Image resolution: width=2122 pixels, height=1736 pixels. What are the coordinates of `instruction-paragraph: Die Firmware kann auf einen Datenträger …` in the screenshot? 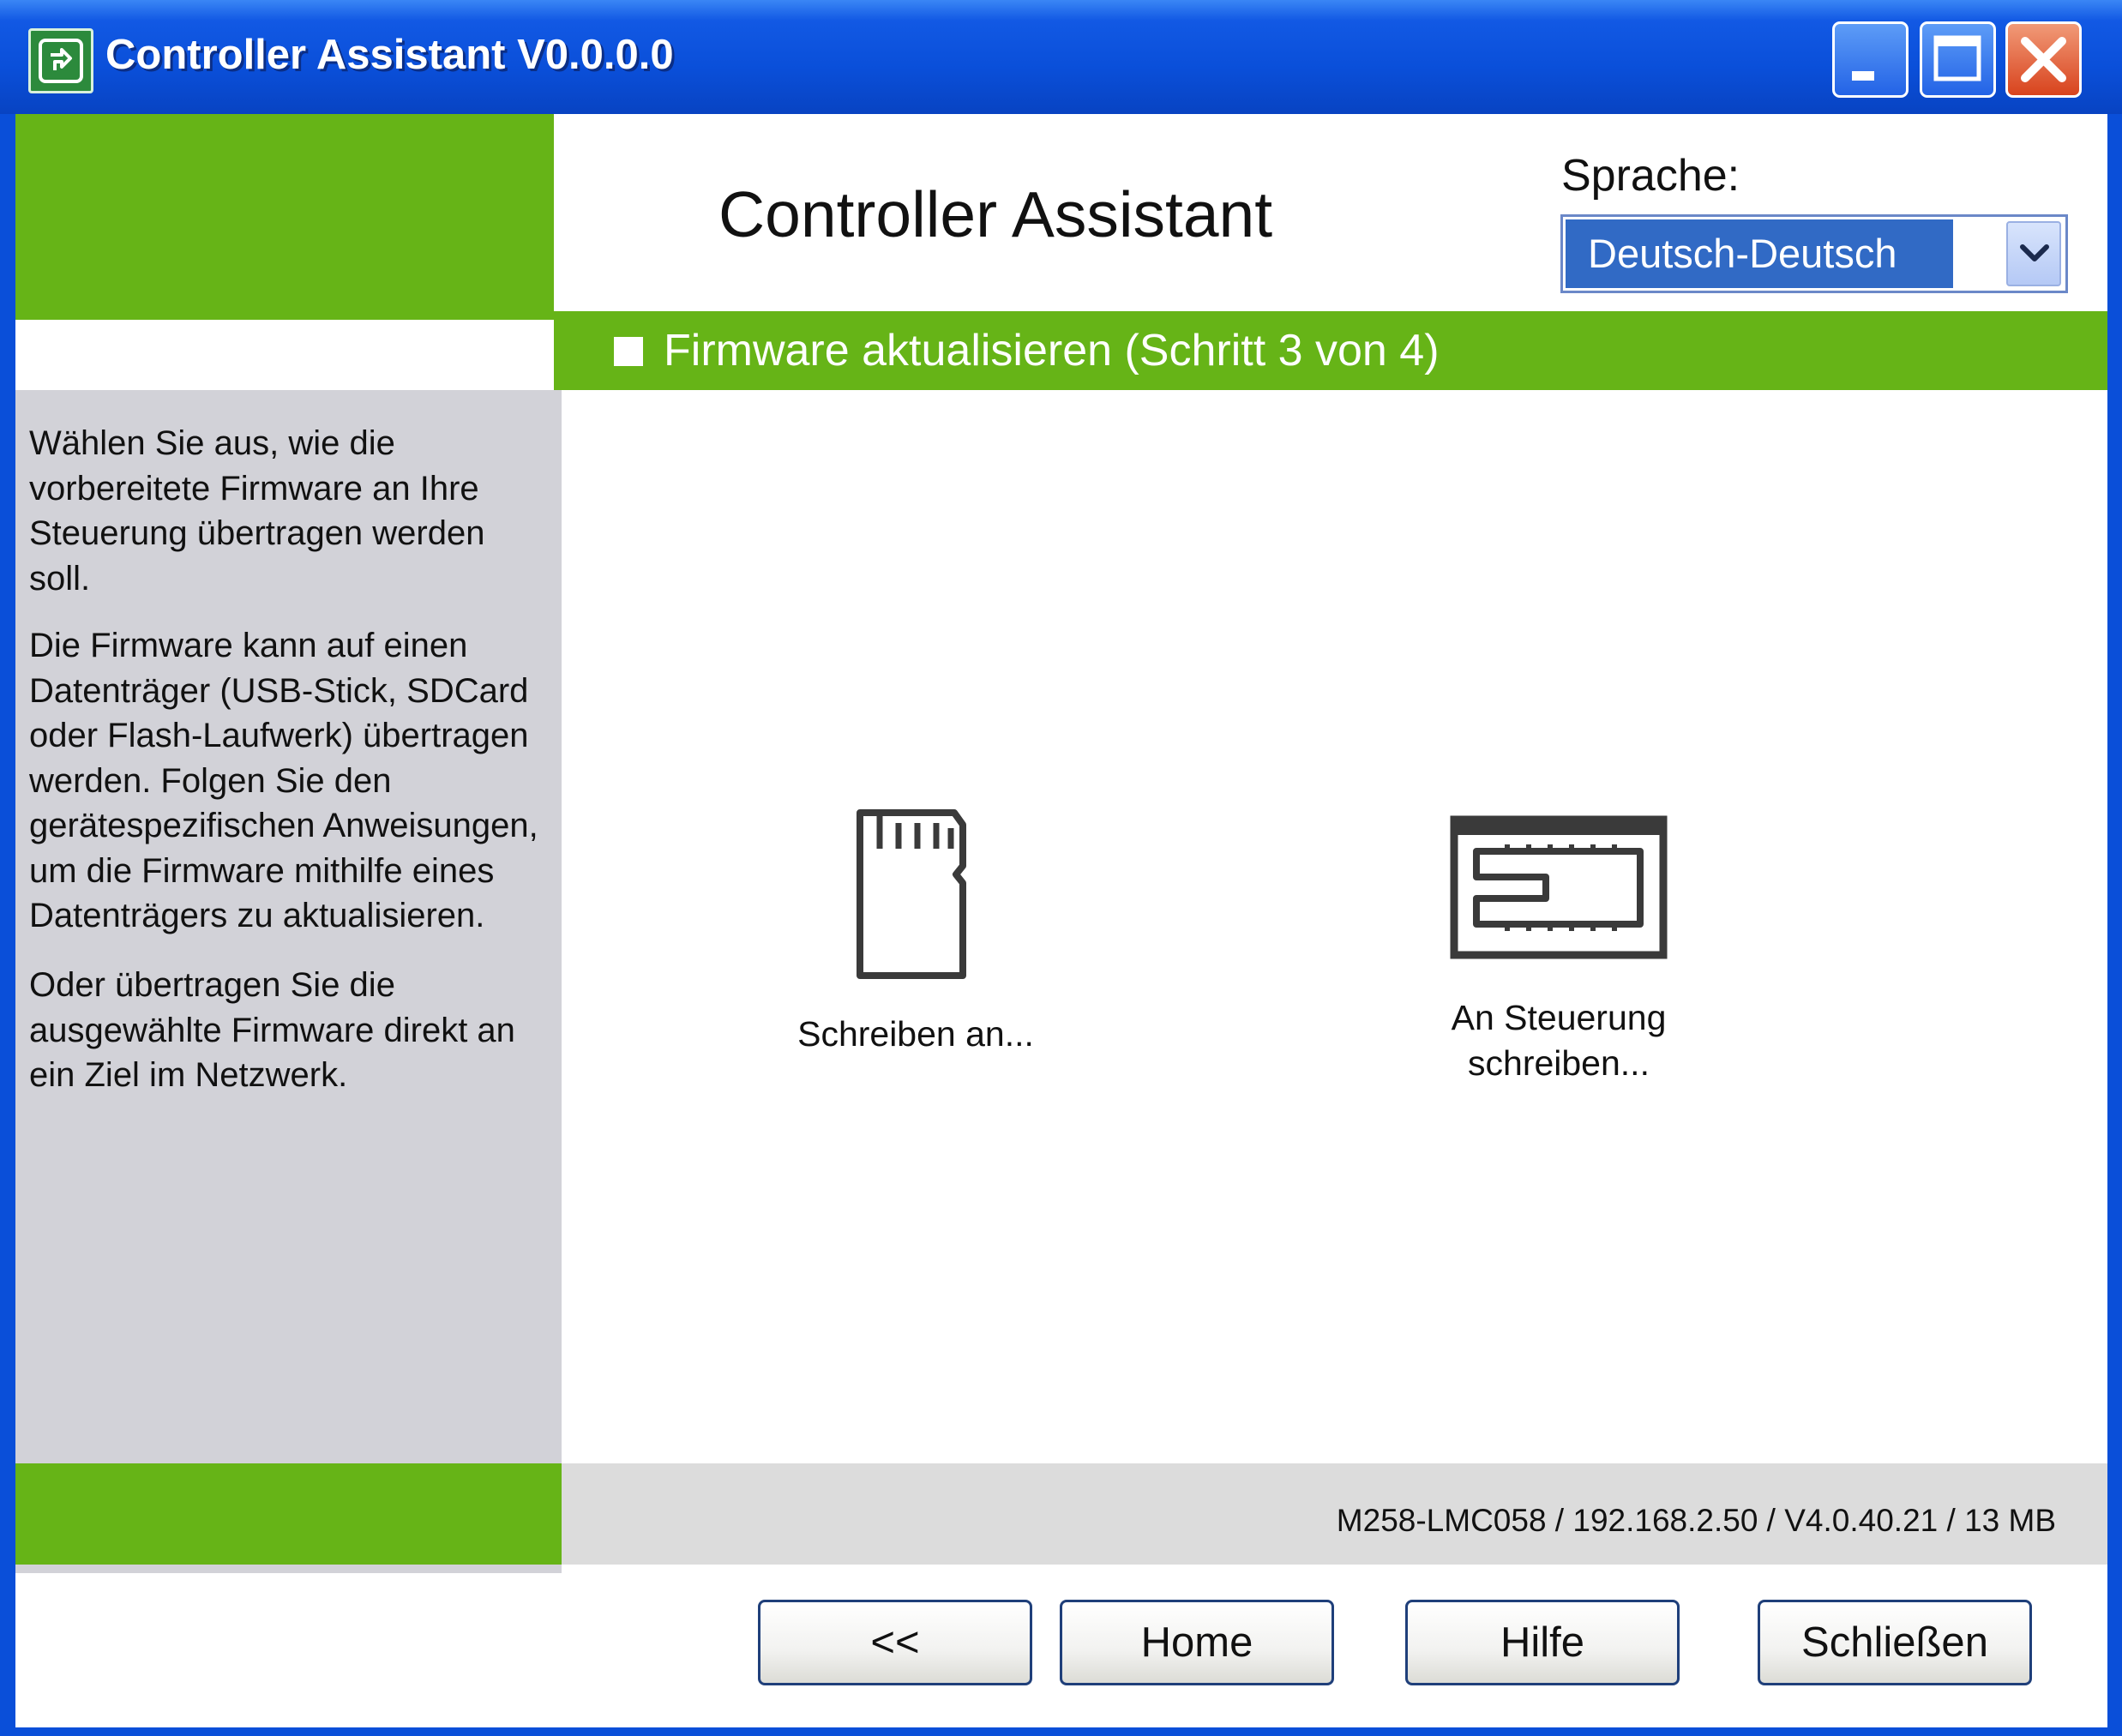 It's located at (283, 780).